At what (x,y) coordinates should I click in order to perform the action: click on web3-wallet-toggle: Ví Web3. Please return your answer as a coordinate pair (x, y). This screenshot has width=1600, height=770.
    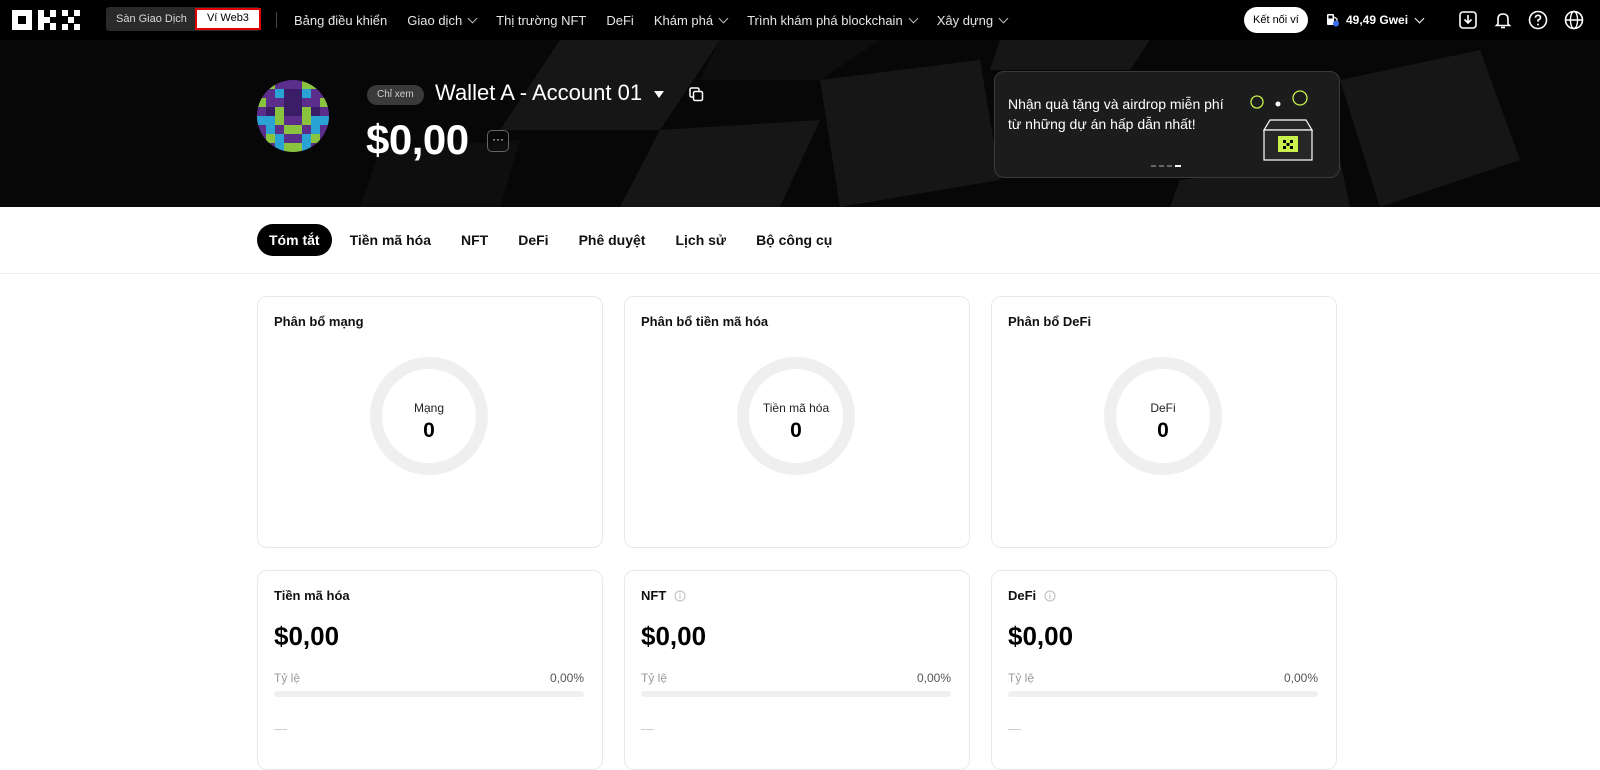
    Looking at the image, I should click on (227, 19).